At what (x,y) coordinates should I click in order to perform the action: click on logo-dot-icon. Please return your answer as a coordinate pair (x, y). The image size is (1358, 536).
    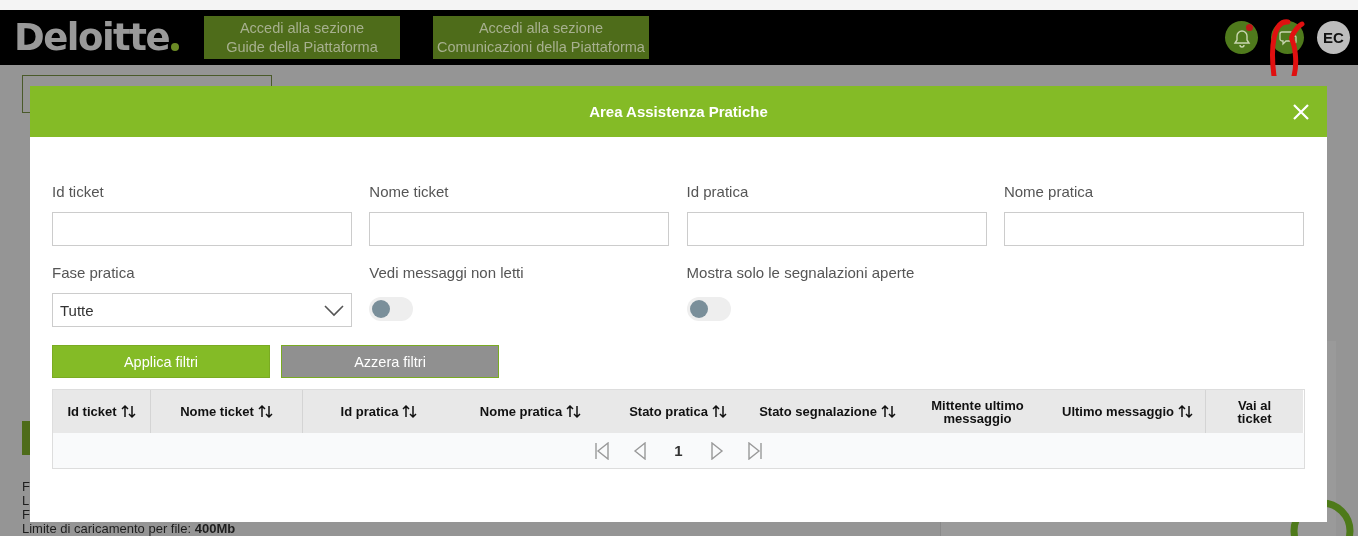
    Looking at the image, I should click on (175, 46).